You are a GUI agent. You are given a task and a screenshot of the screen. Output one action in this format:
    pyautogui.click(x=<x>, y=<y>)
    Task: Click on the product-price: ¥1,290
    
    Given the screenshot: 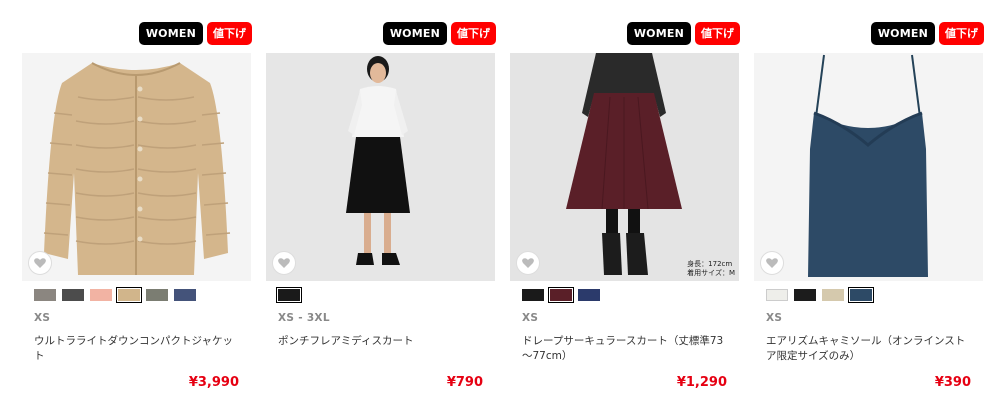 What is the action you would take?
    pyautogui.click(x=701, y=382)
    